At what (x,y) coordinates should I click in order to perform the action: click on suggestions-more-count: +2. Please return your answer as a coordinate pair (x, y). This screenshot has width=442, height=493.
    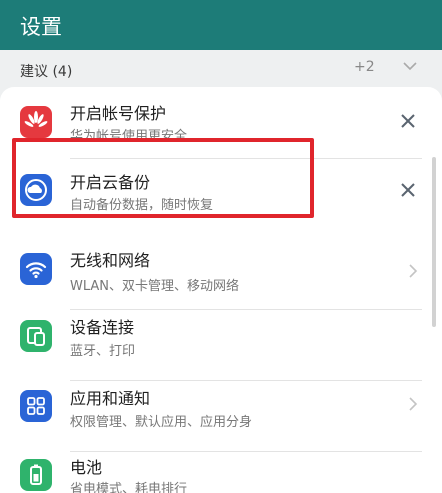
    Looking at the image, I should click on (364, 67).